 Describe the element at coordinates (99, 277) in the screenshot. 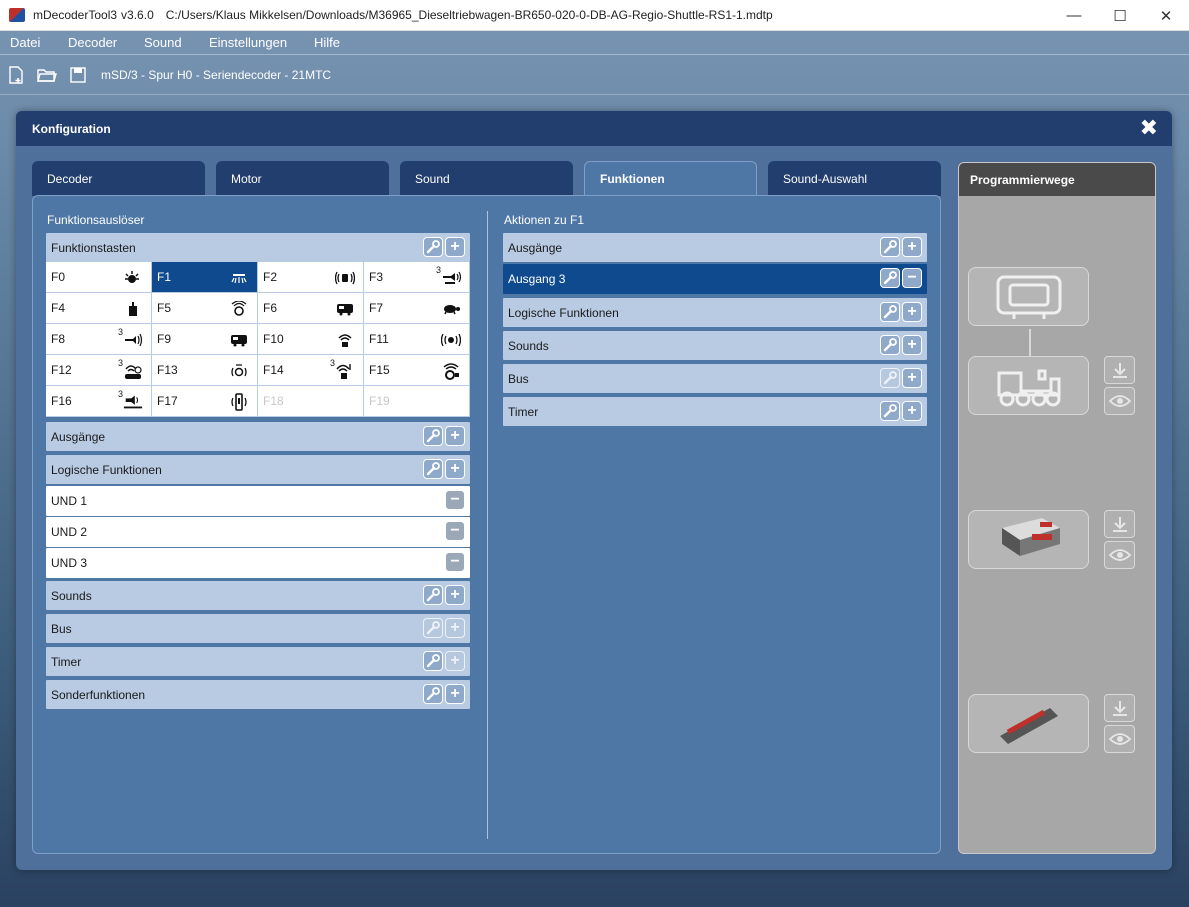

I see `function-key-f0: F0` at that location.